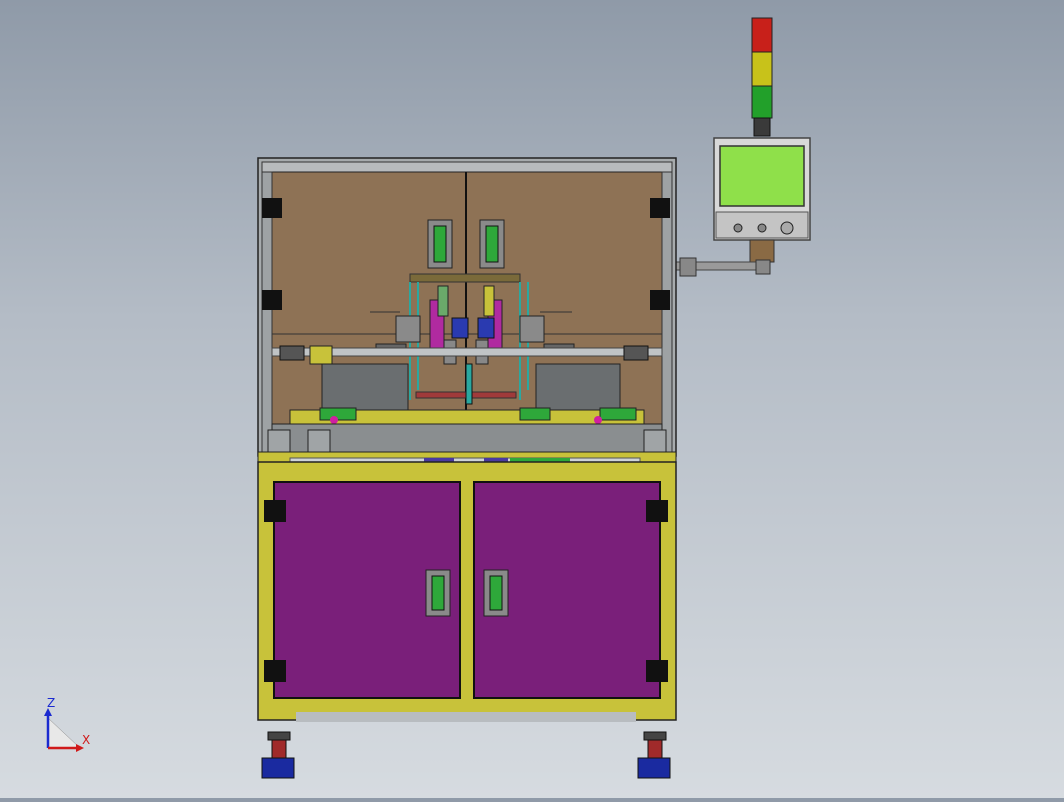  What do you see at coordinates (762, 251) in the screenshot?
I see `hmi-mount` at bounding box center [762, 251].